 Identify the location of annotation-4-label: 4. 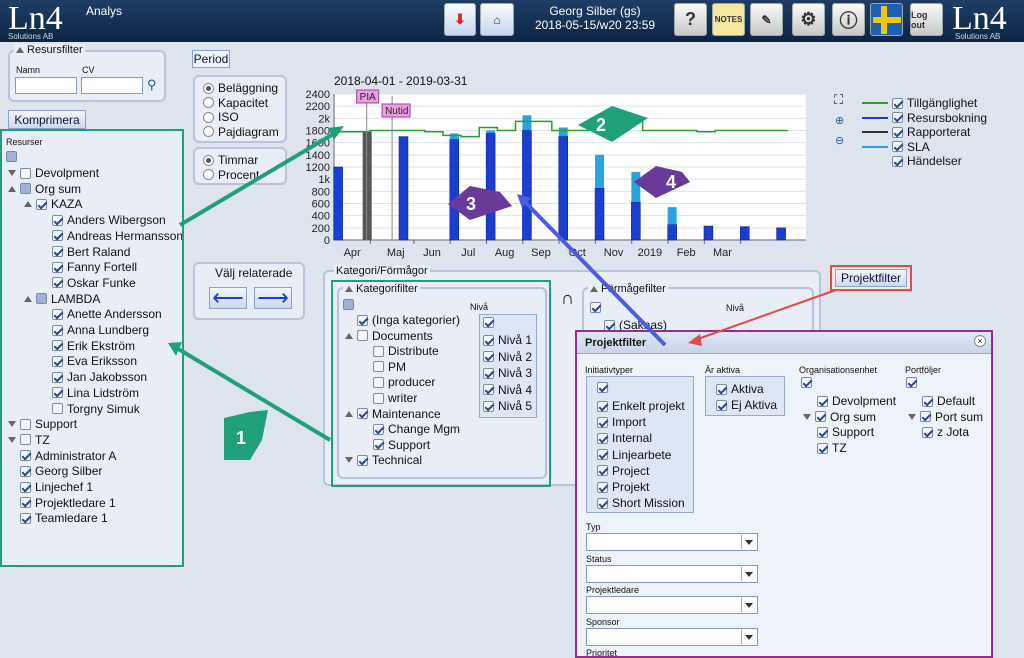
(671, 182).